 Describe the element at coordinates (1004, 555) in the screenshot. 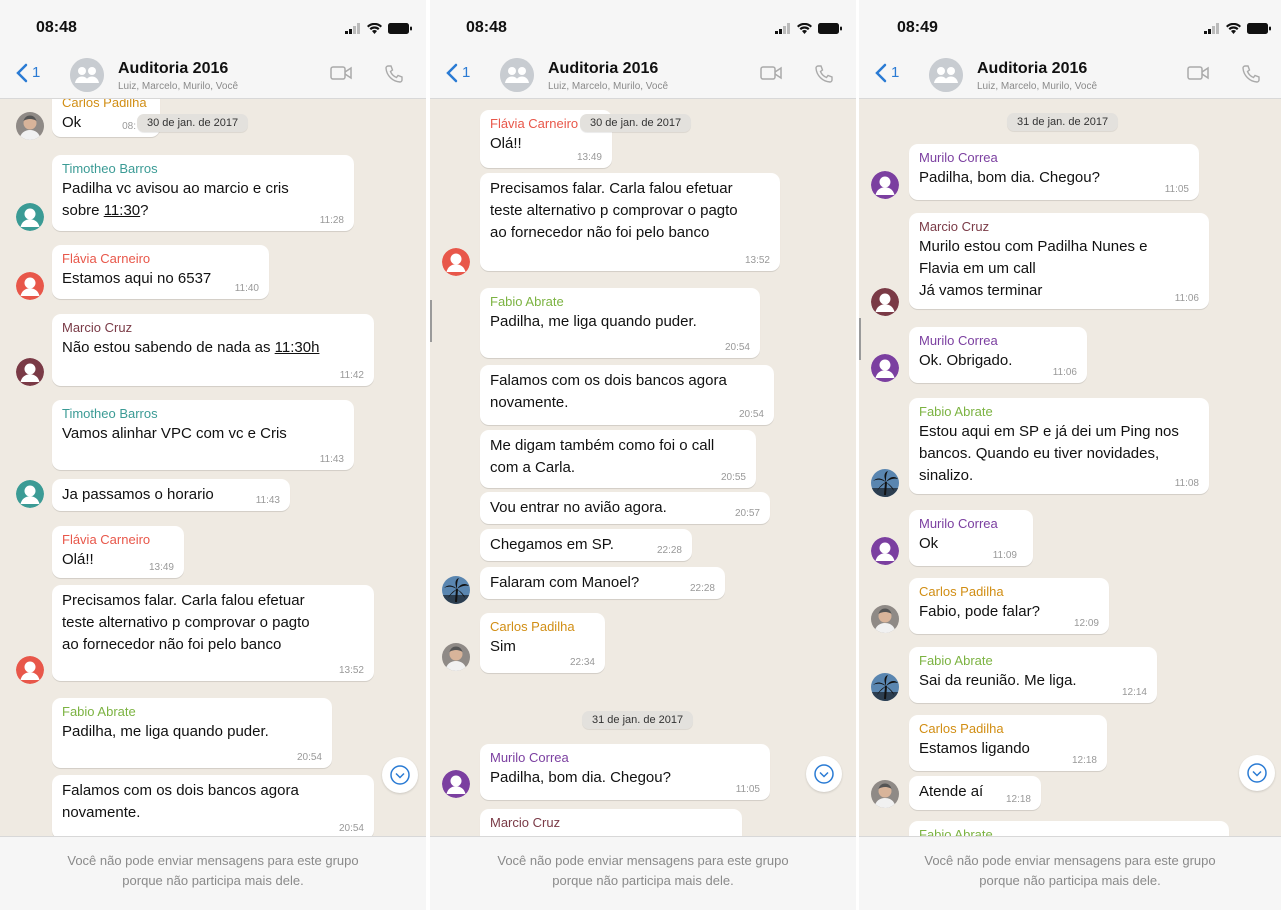

I see `message-time: 11:09` at that location.